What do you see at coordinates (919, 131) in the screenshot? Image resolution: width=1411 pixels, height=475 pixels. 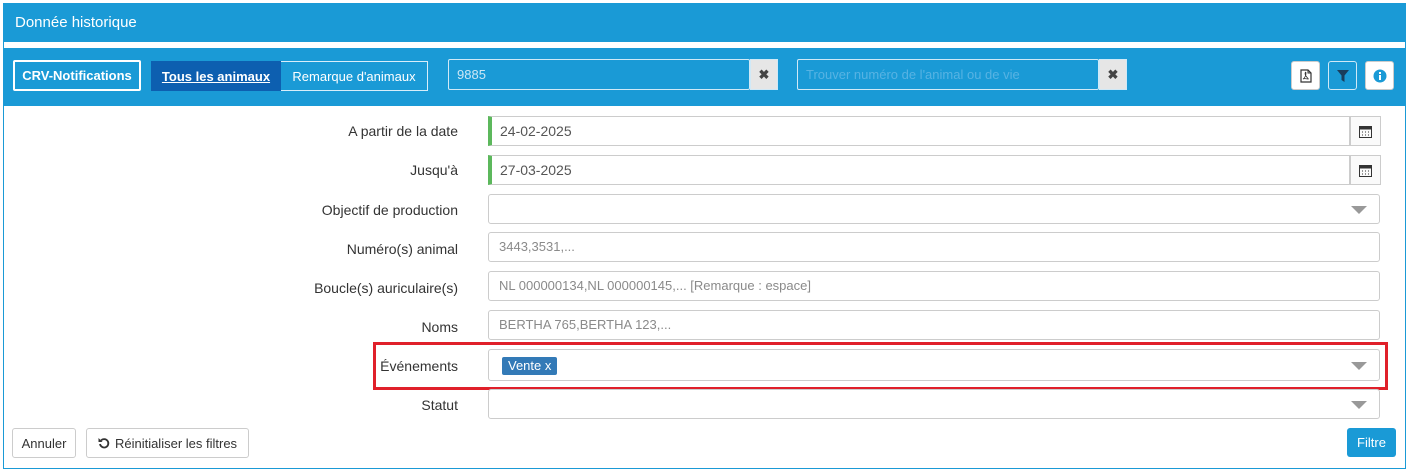 I see `from-date-field: 24-02-2025` at bounding box center [919, 131].